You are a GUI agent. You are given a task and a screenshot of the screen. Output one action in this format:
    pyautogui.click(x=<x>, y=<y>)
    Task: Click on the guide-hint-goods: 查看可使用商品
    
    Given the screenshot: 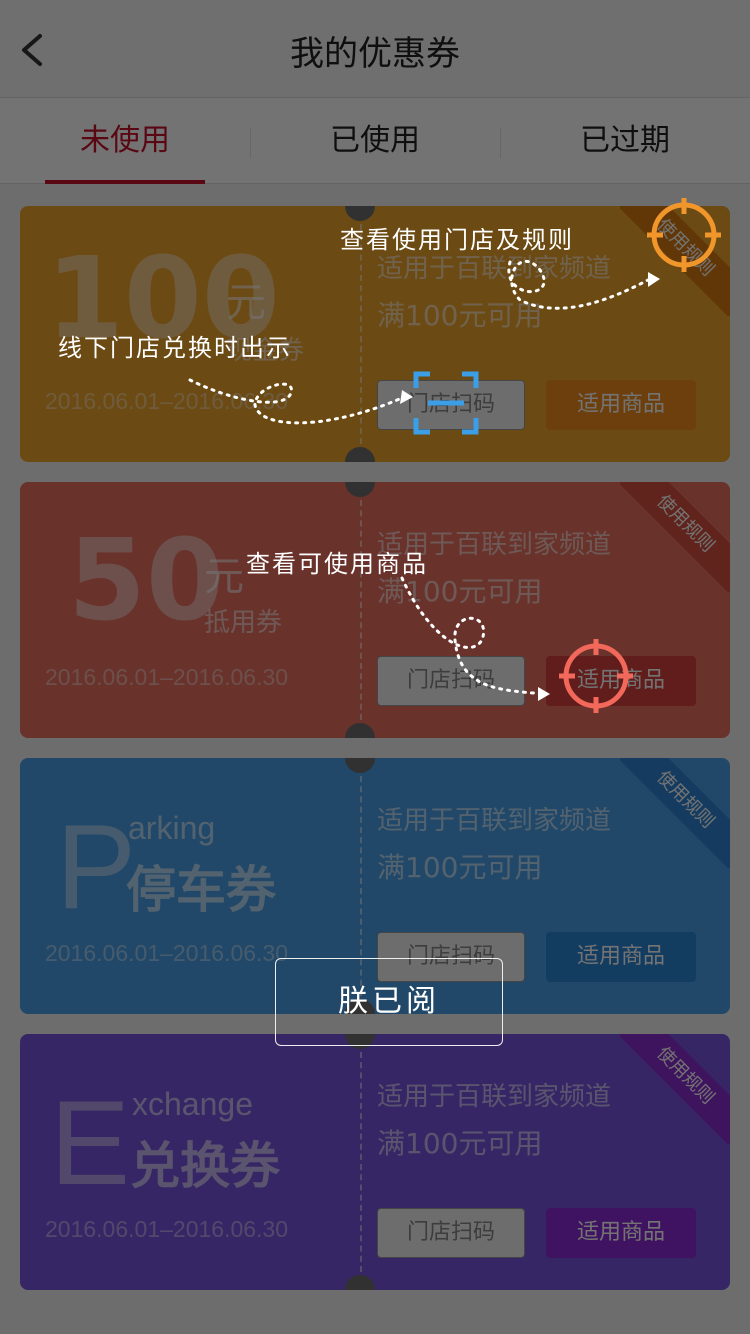 What is the action you would take?
    pyautogui.click(x=337, y=564)
    